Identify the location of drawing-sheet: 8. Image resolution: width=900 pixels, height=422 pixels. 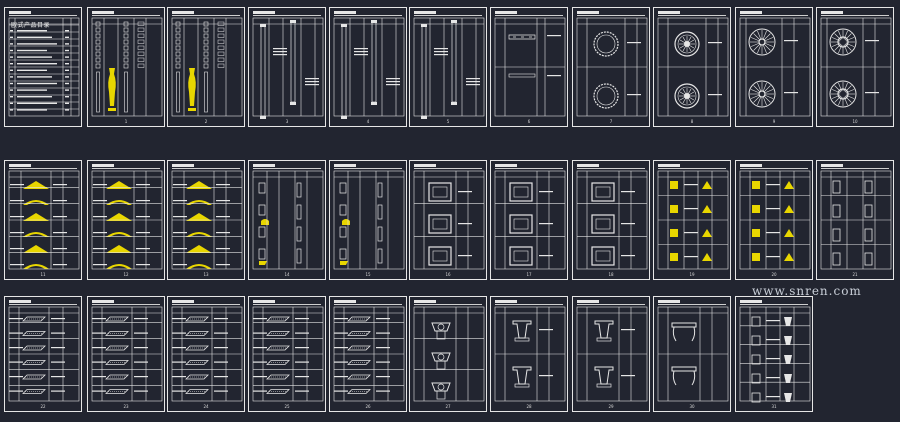
(692, 67).